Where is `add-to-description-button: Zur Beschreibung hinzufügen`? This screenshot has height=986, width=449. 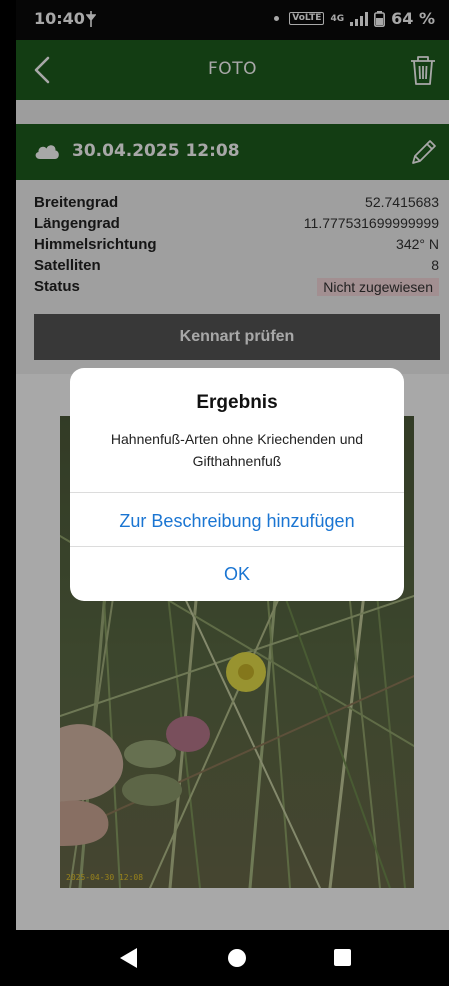 add-to-description-button: Zur Beschreibung hinzufügen is located at coordinates (237, 521).